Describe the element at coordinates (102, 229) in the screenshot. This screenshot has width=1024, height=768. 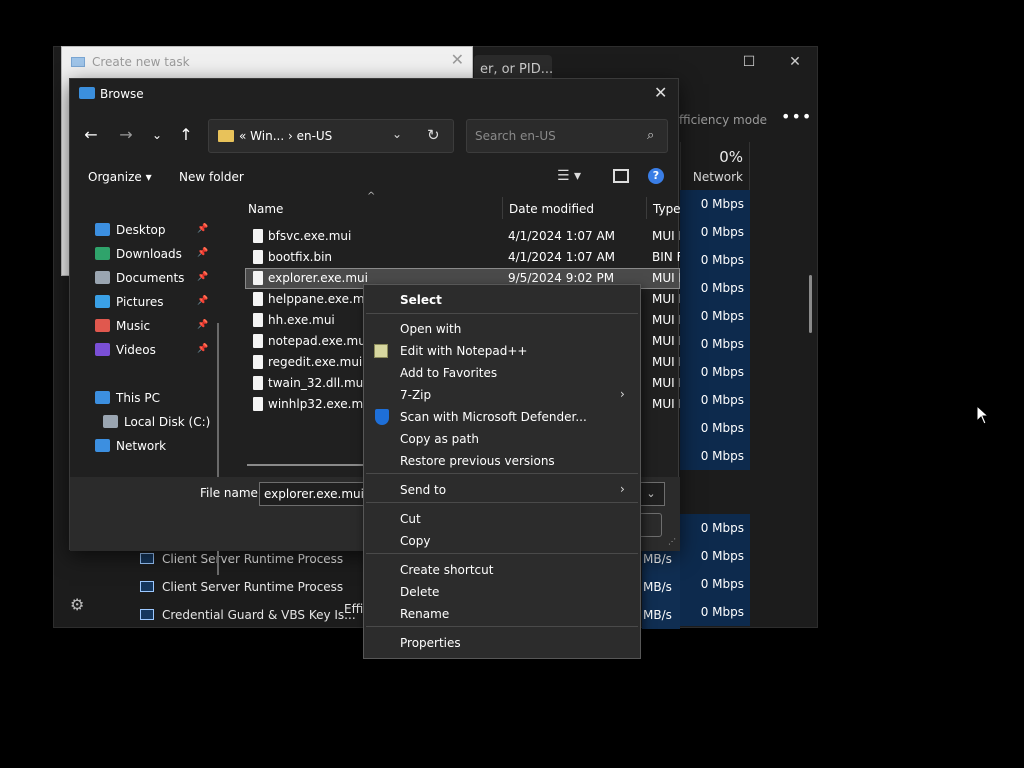
I see `desktop-icon` at that location.